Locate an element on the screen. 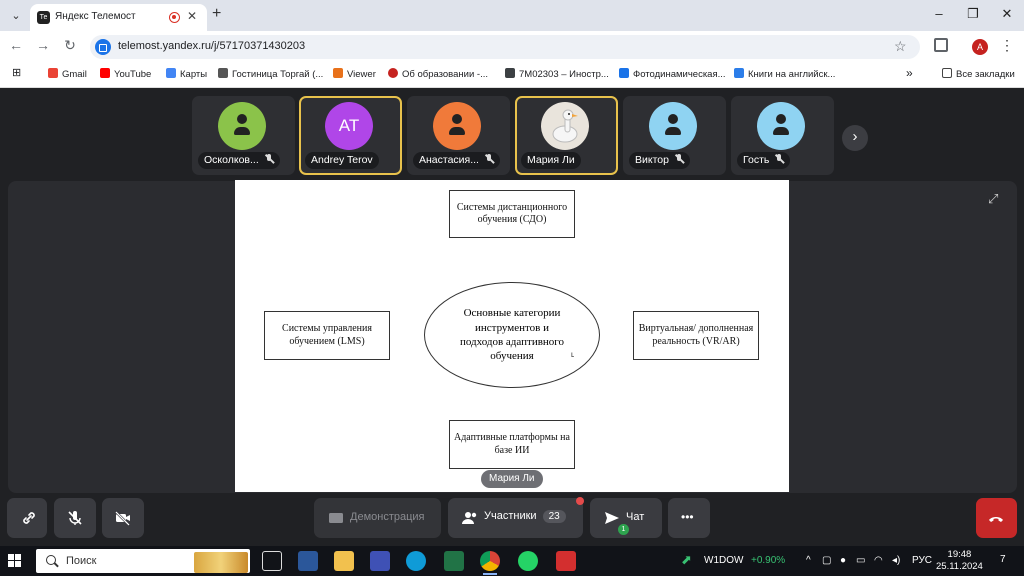 The width and height of the screenshot is (1024, 576). browser-tab-strip: ⌄ Те Яндекс Телемост ✕ + – ❐ ✕ is located at coordinates (512, 15).